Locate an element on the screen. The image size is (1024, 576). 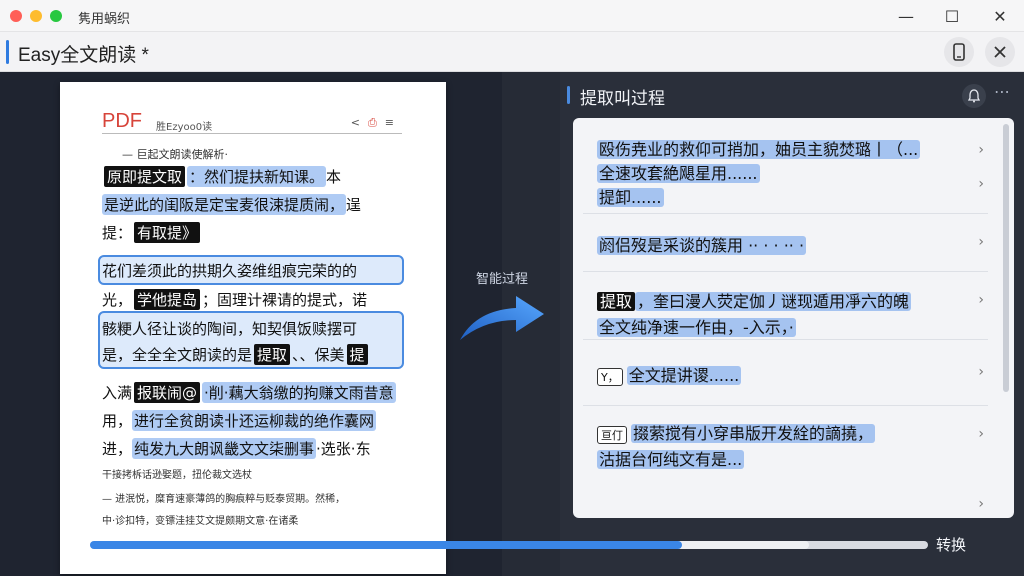
pdf-text-line: 提： 有取提》 is located at coordinates (253, 232).